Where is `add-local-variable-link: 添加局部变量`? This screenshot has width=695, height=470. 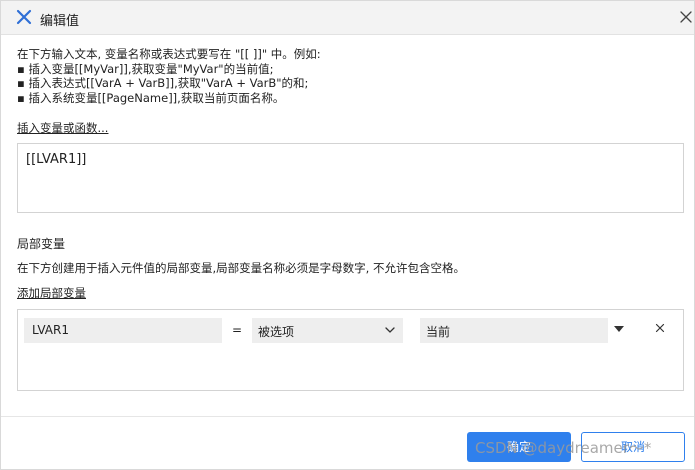 add-local-variable-link: 添加局部变量 is located at coordinates (51, 293).